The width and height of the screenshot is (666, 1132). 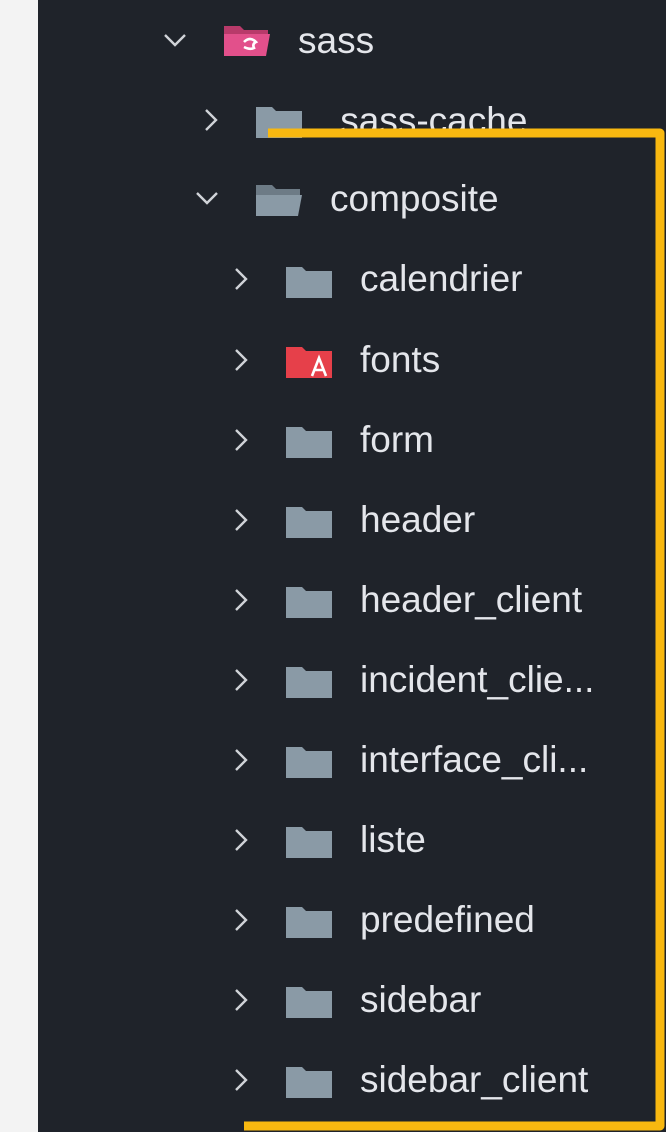 I want to click on tree-item-label: sidebar, so click(x=421, y=999).